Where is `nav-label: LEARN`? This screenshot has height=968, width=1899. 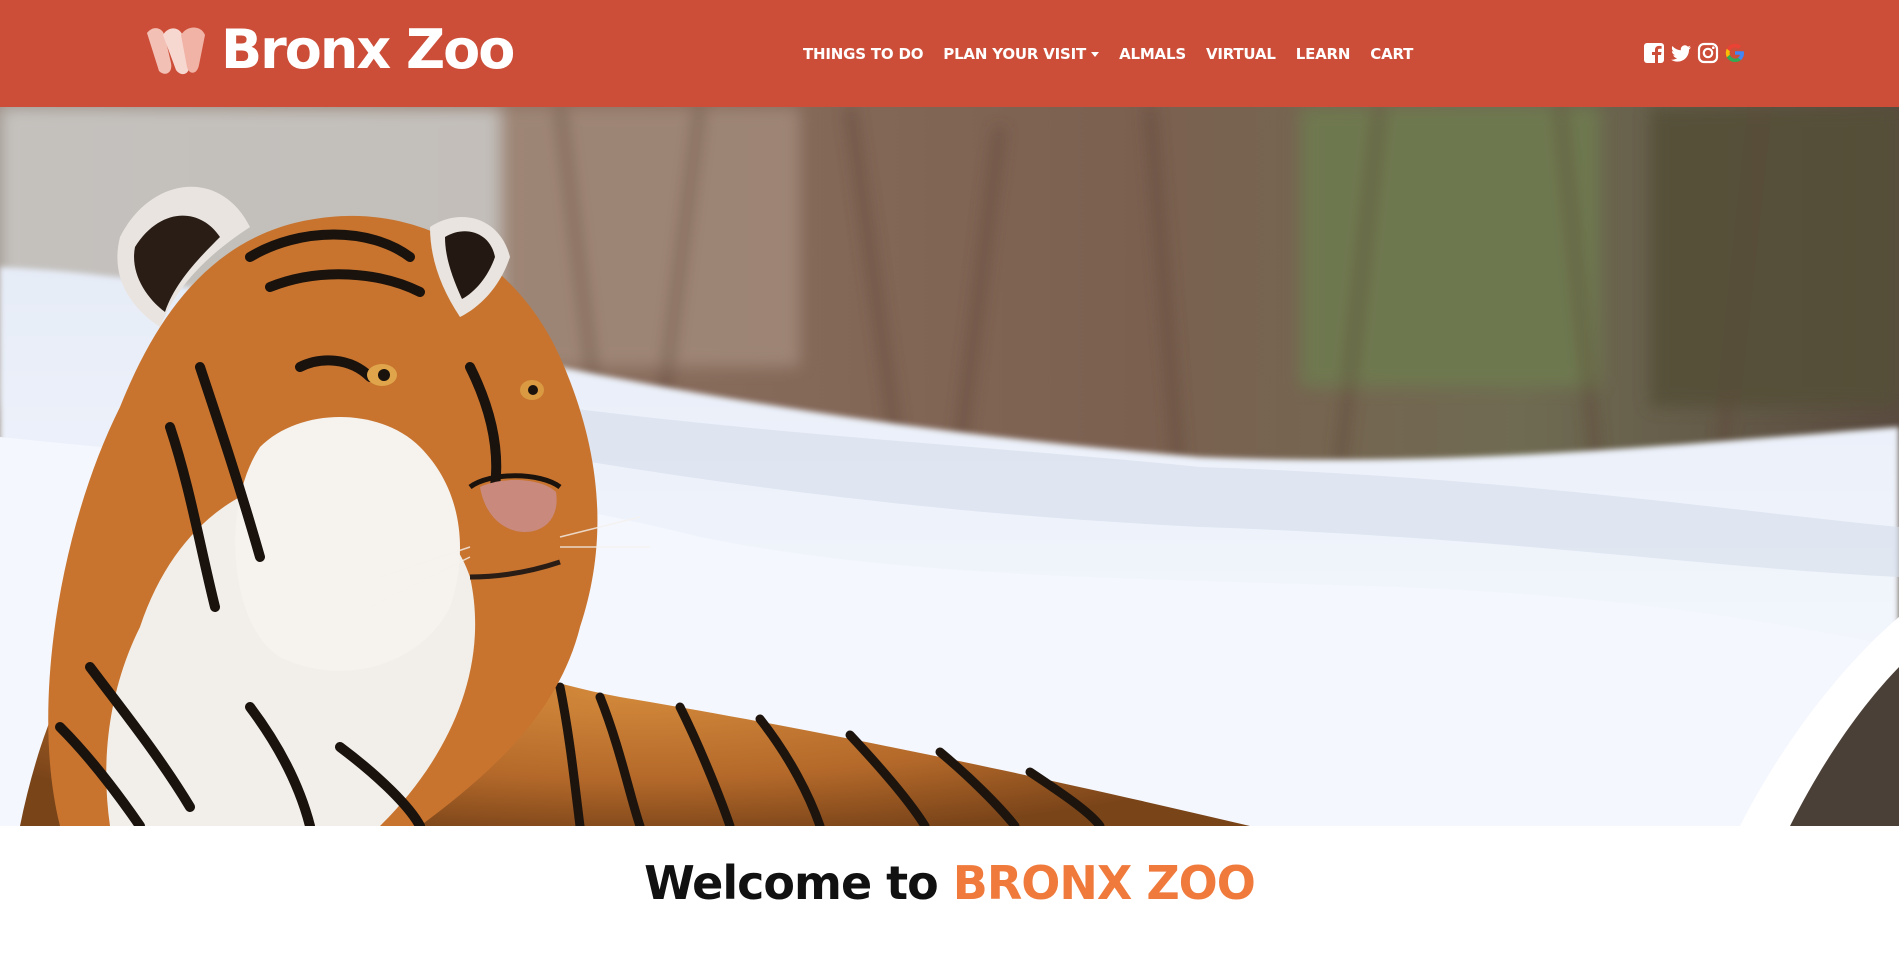 nav-label: LEARN is located at coordinates (1323, 54).